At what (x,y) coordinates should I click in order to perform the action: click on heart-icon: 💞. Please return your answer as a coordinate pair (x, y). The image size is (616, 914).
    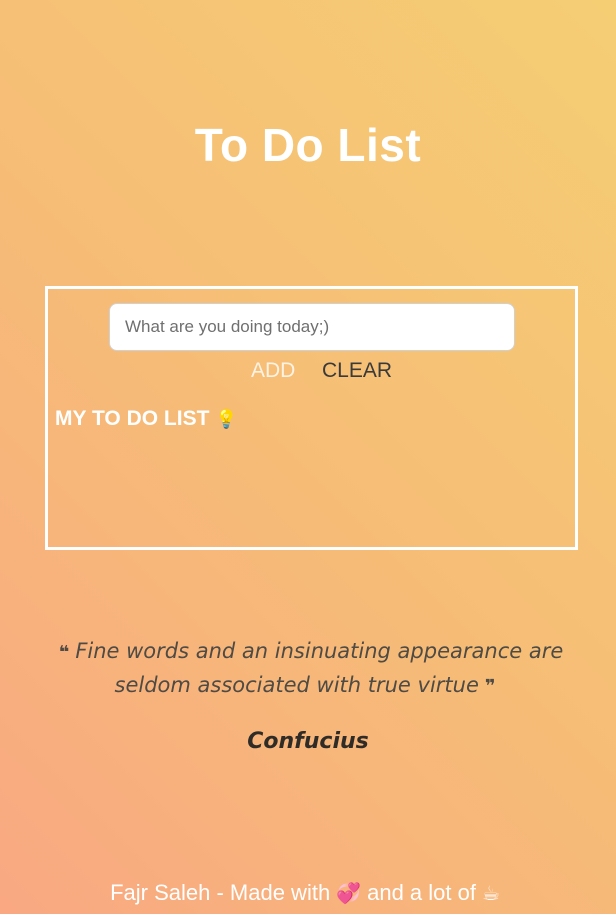
    Looking at the image, I should click on (349, 894).